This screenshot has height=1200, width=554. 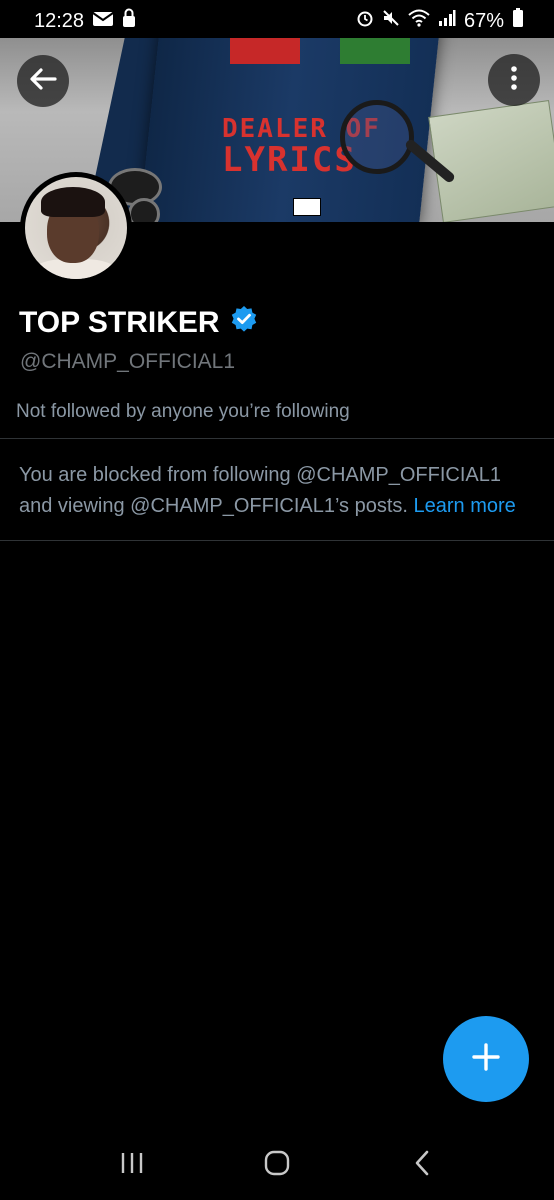 I want to click on profile-display-name: TOP STRIKER, so click(x=138, y=323).